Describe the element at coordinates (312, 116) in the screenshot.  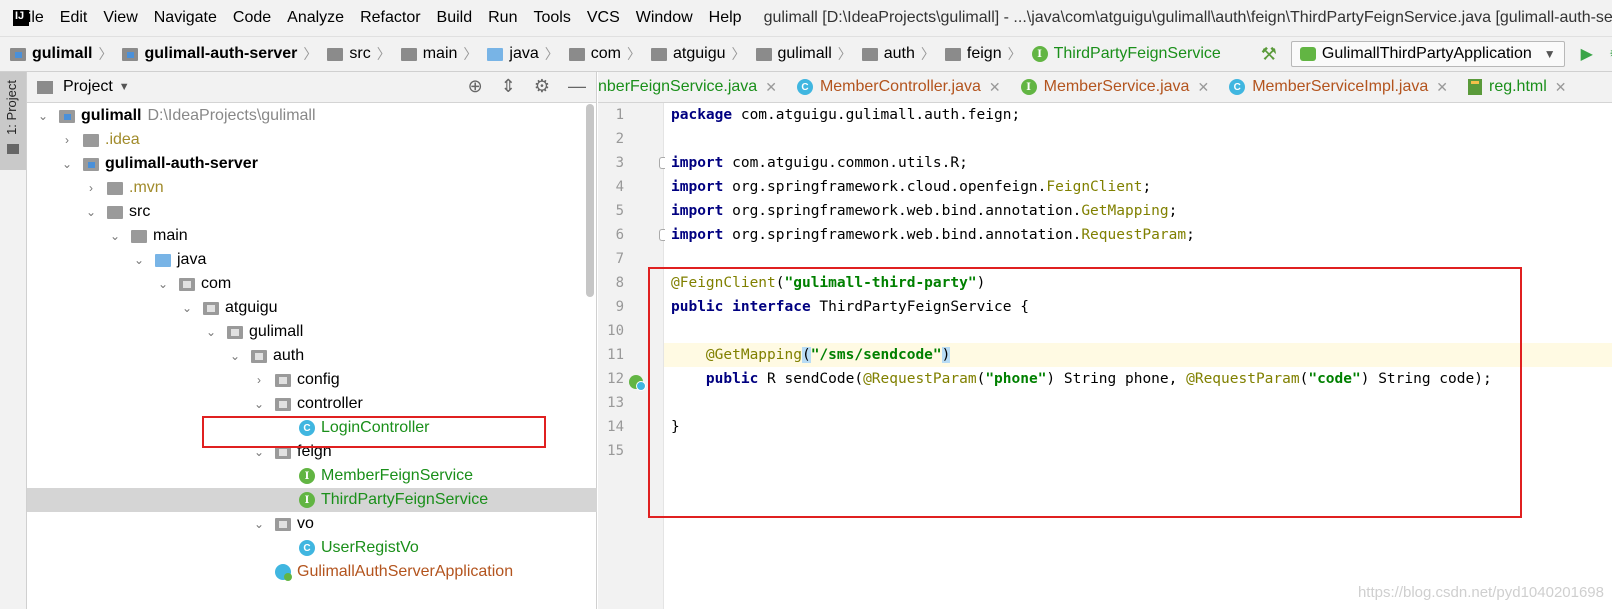
I see `tree-item: ⌄ gulimall D:\IdeaProjects\gulimall` at that location.